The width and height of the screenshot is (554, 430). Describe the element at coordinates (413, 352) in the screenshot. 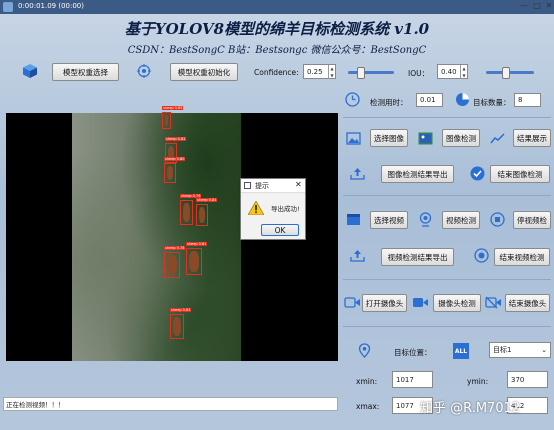

I see `position-label: 目标位置：` at that location.